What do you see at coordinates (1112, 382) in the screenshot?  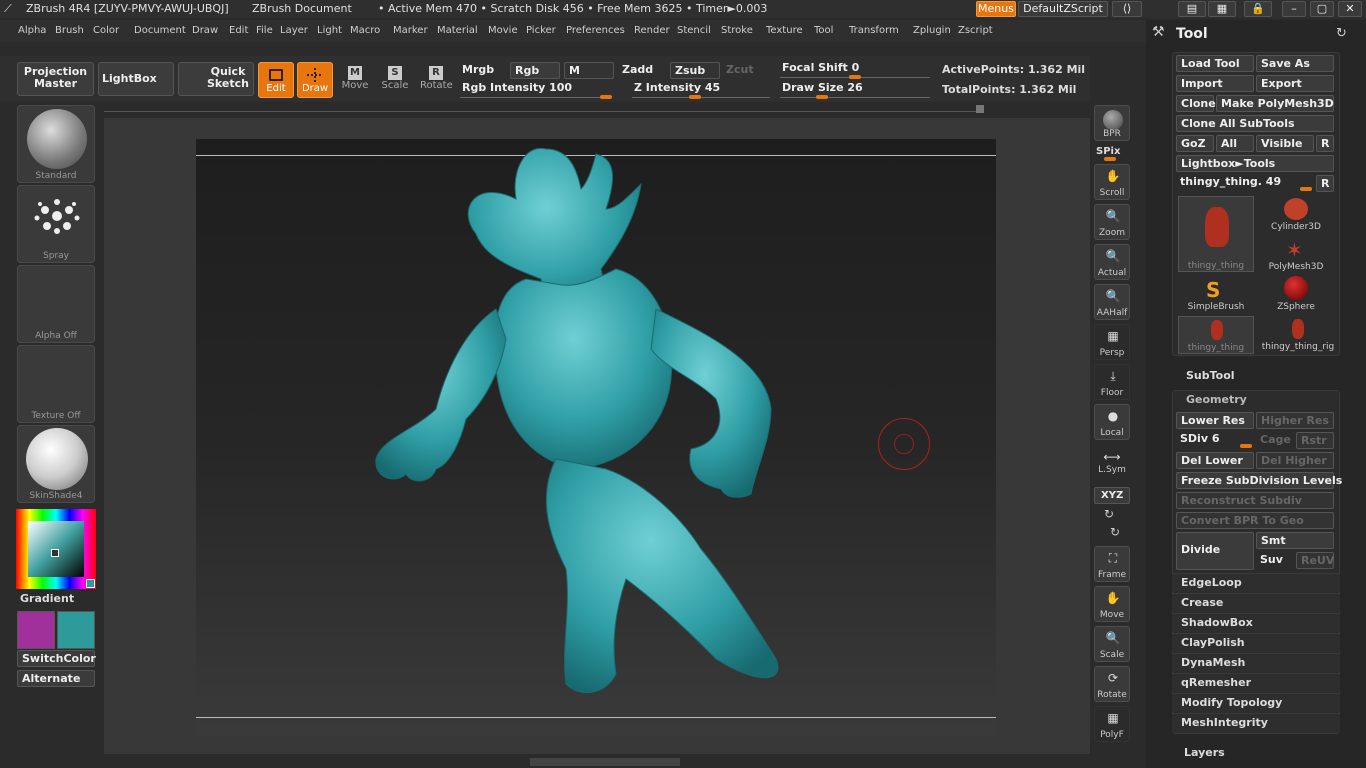 I see `floor-button: ⤓ Floor` at bounding box center [1112, 382].